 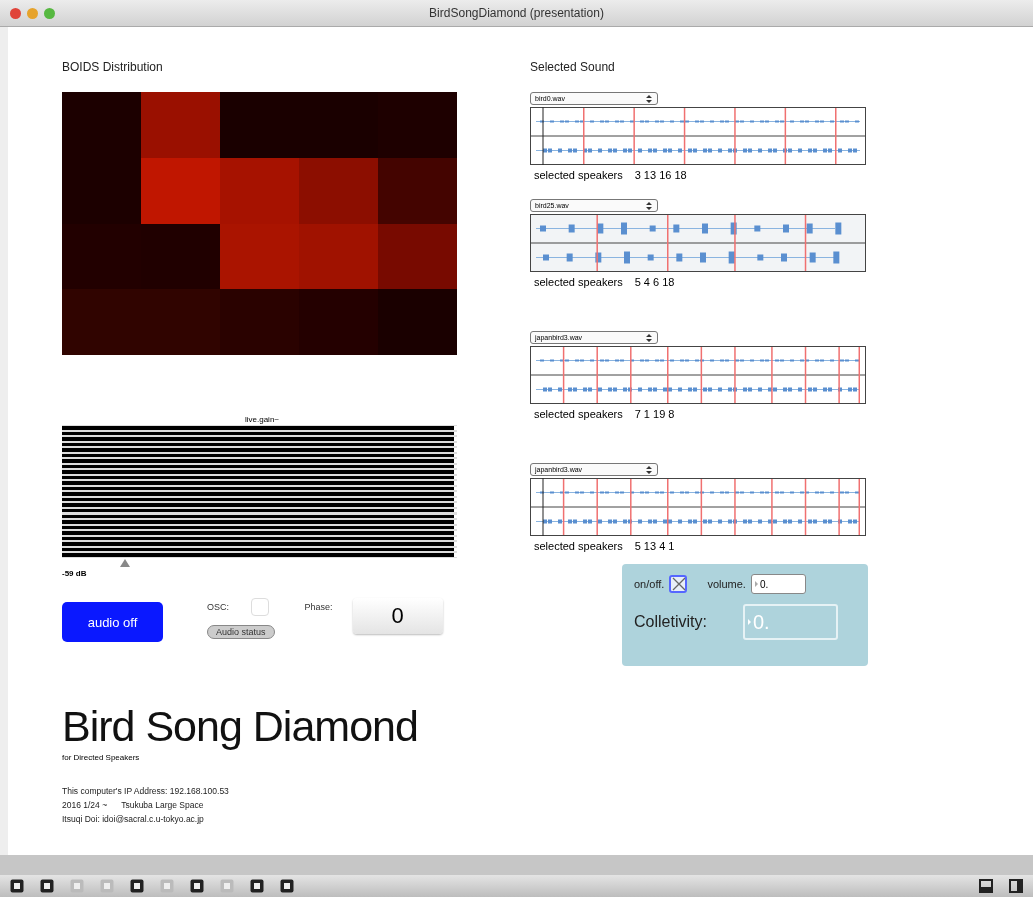 I want to click on app-title: Bird Song Diamond, so click(x=240, y=726).